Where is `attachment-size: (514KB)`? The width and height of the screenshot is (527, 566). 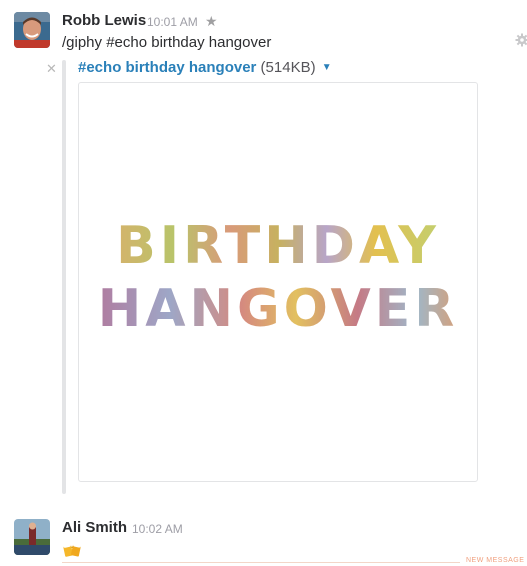 attachment-size: (514KB) is located at coordinates (288, 67).